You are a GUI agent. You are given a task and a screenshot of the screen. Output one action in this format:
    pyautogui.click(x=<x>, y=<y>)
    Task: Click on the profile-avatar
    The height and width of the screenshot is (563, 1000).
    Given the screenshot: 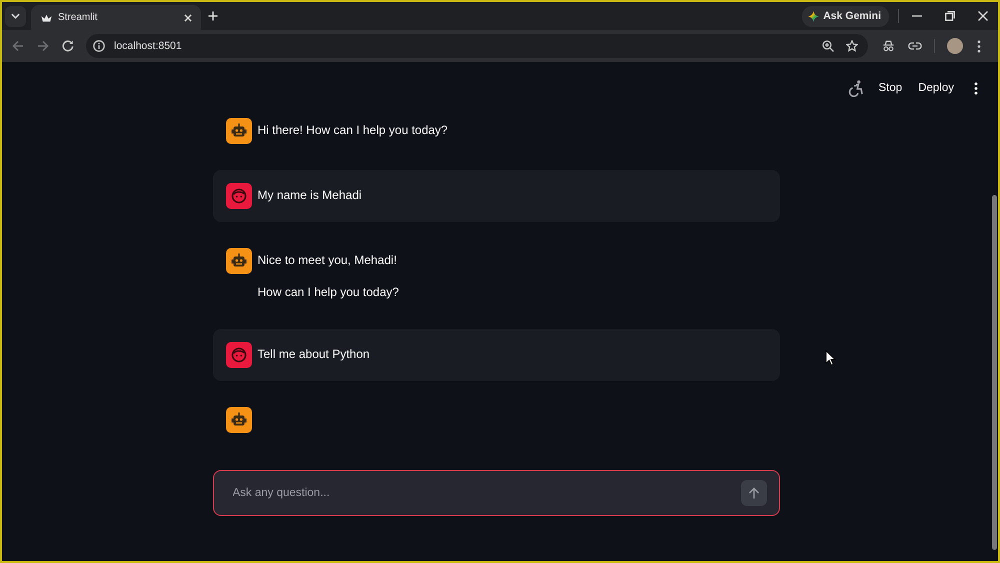 What is the action you would take?
    pyautogui.click(x=955, y=46)
    